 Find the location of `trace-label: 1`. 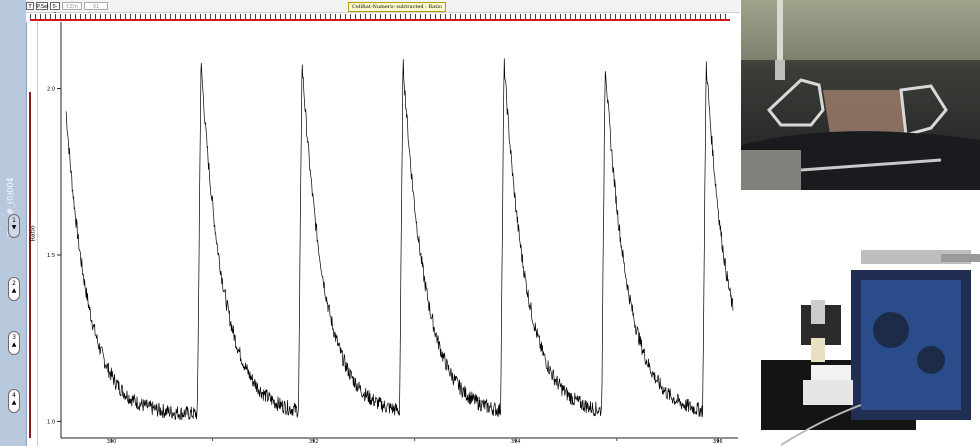

trace-label: 1 is located at coordinates (14, 220).